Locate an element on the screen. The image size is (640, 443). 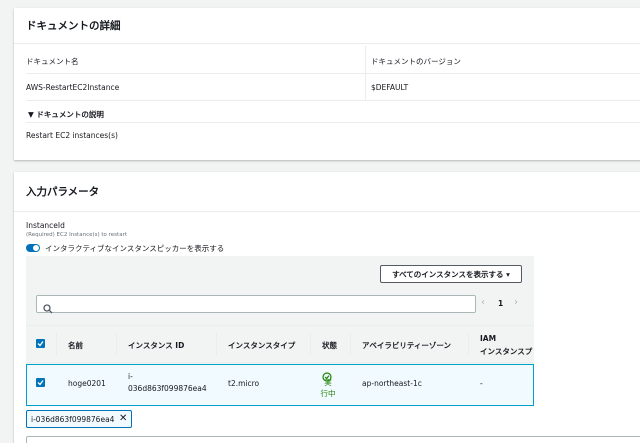
selected-instance-token: i-036d863f099876ea4 ✕ is located at coordinates (79, 419).